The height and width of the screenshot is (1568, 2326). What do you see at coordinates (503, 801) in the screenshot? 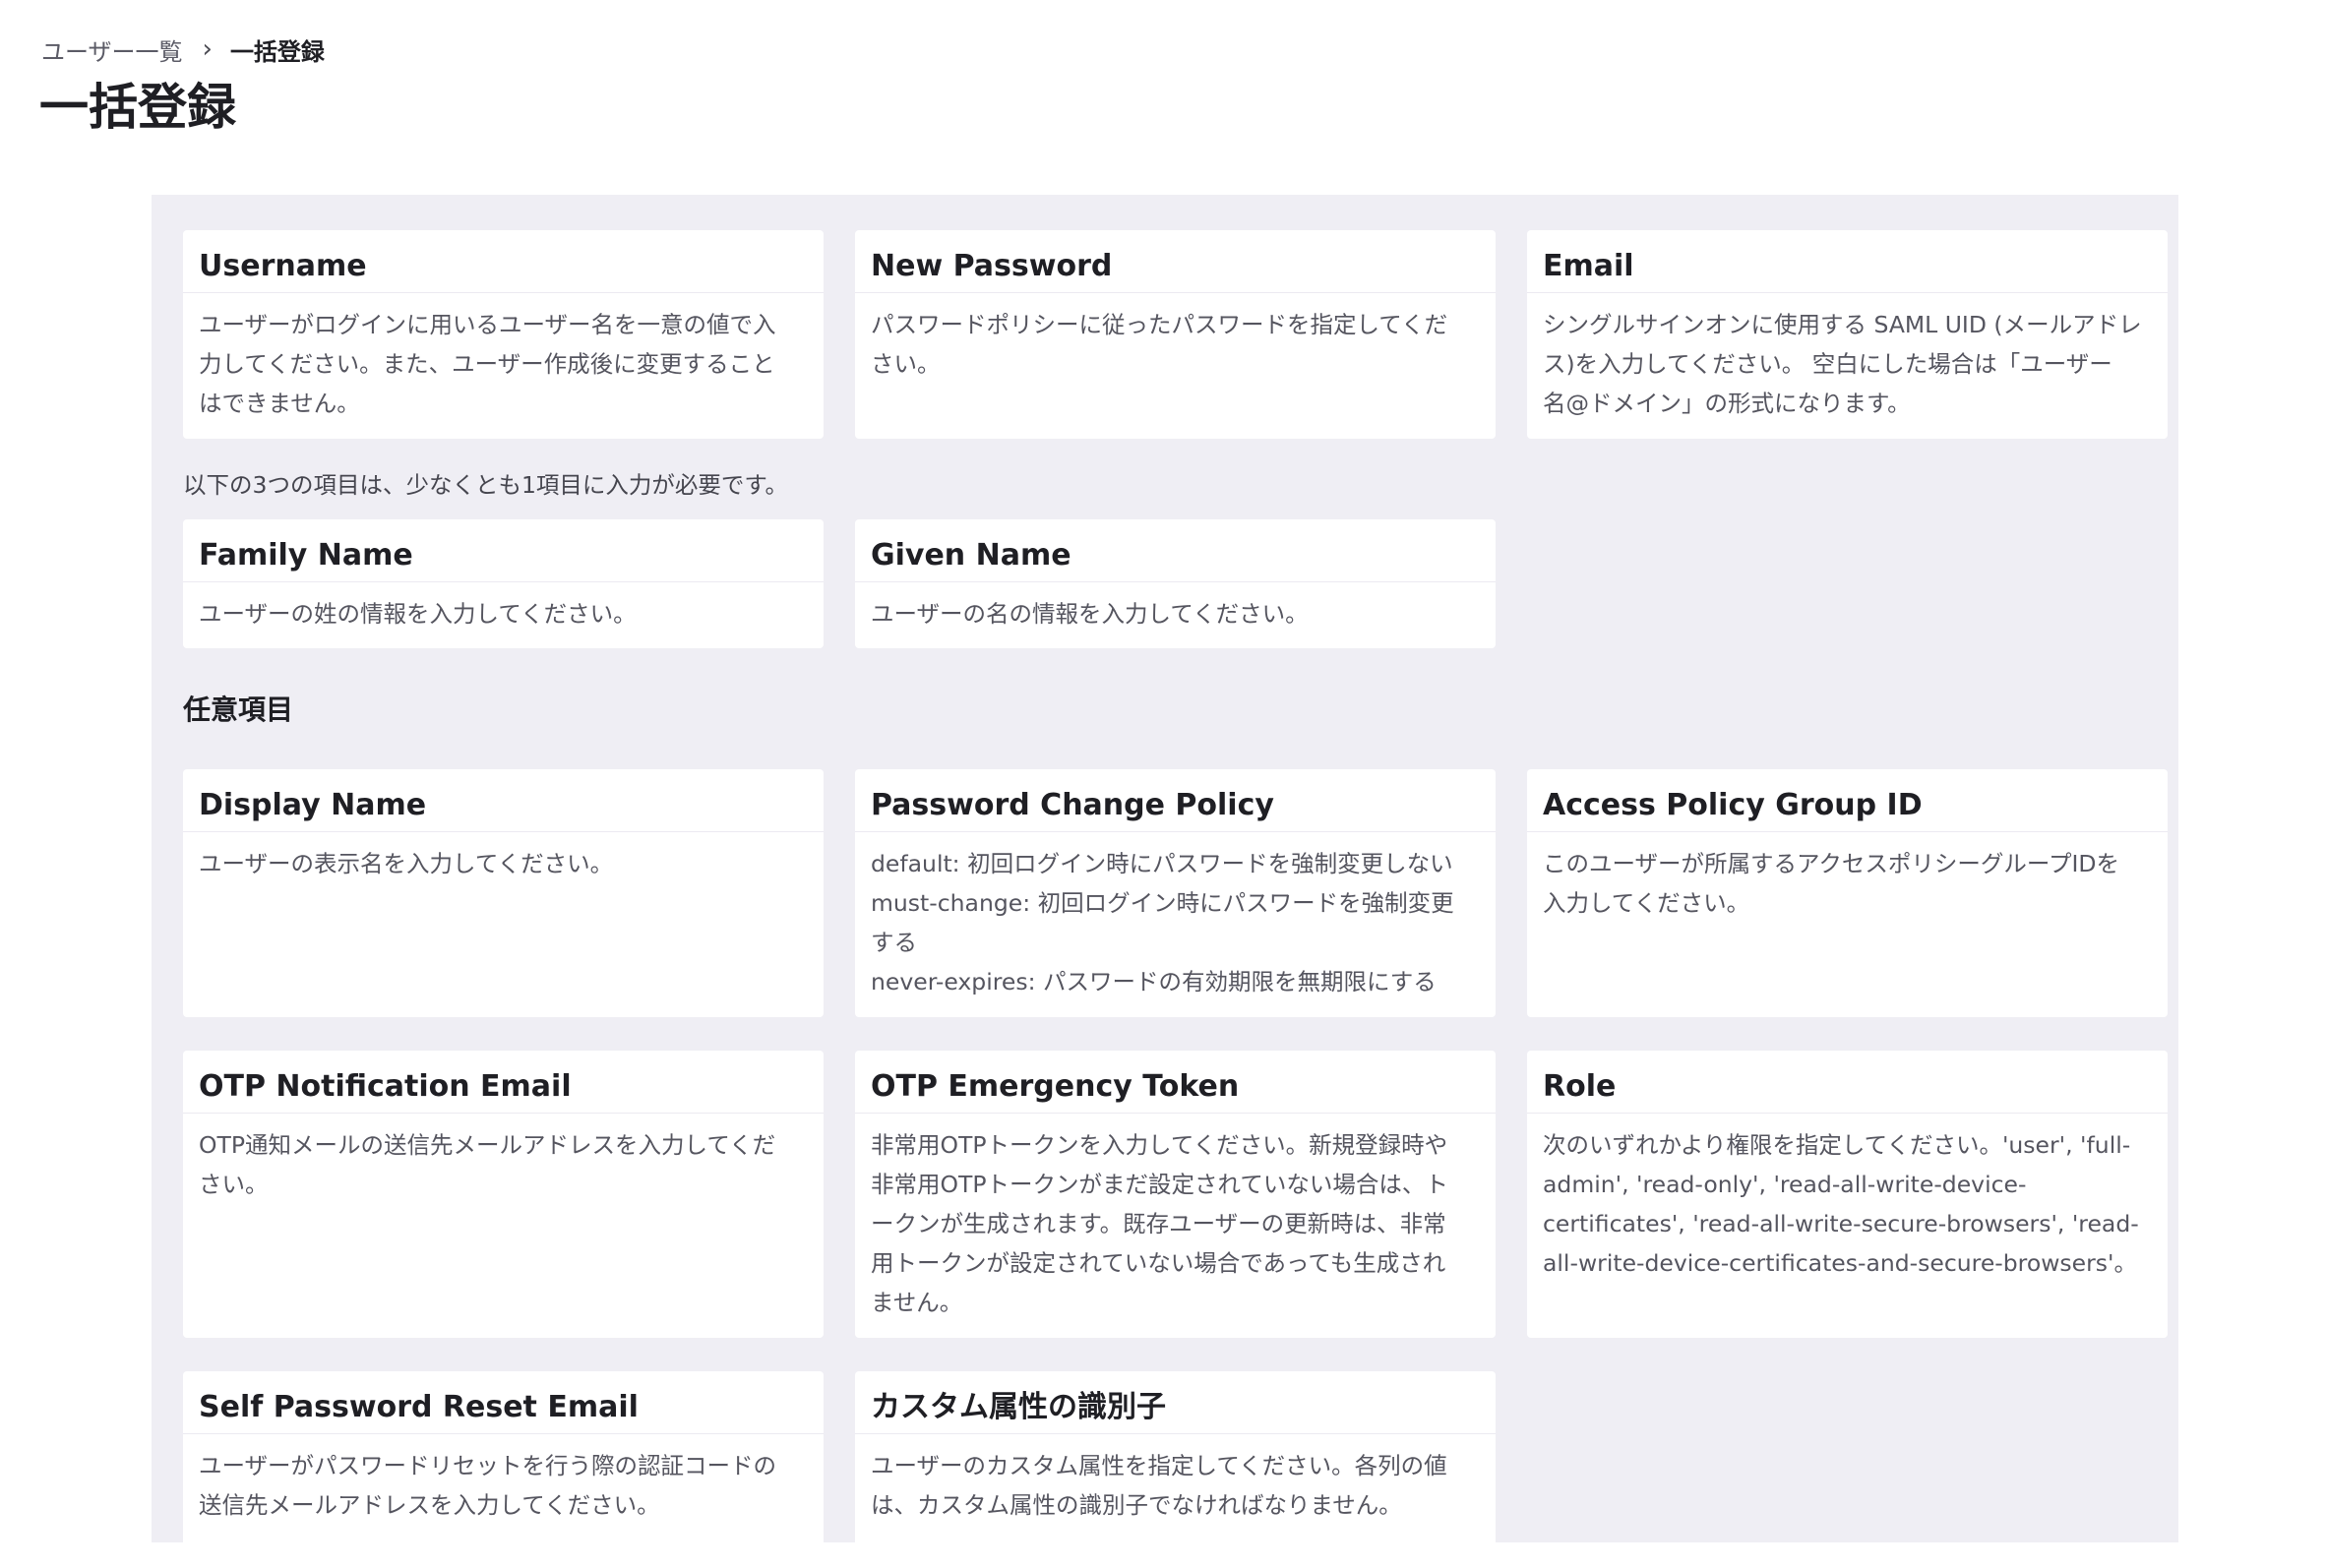
I see `field-card-title: Display Name` at bounding box center [503, 801].